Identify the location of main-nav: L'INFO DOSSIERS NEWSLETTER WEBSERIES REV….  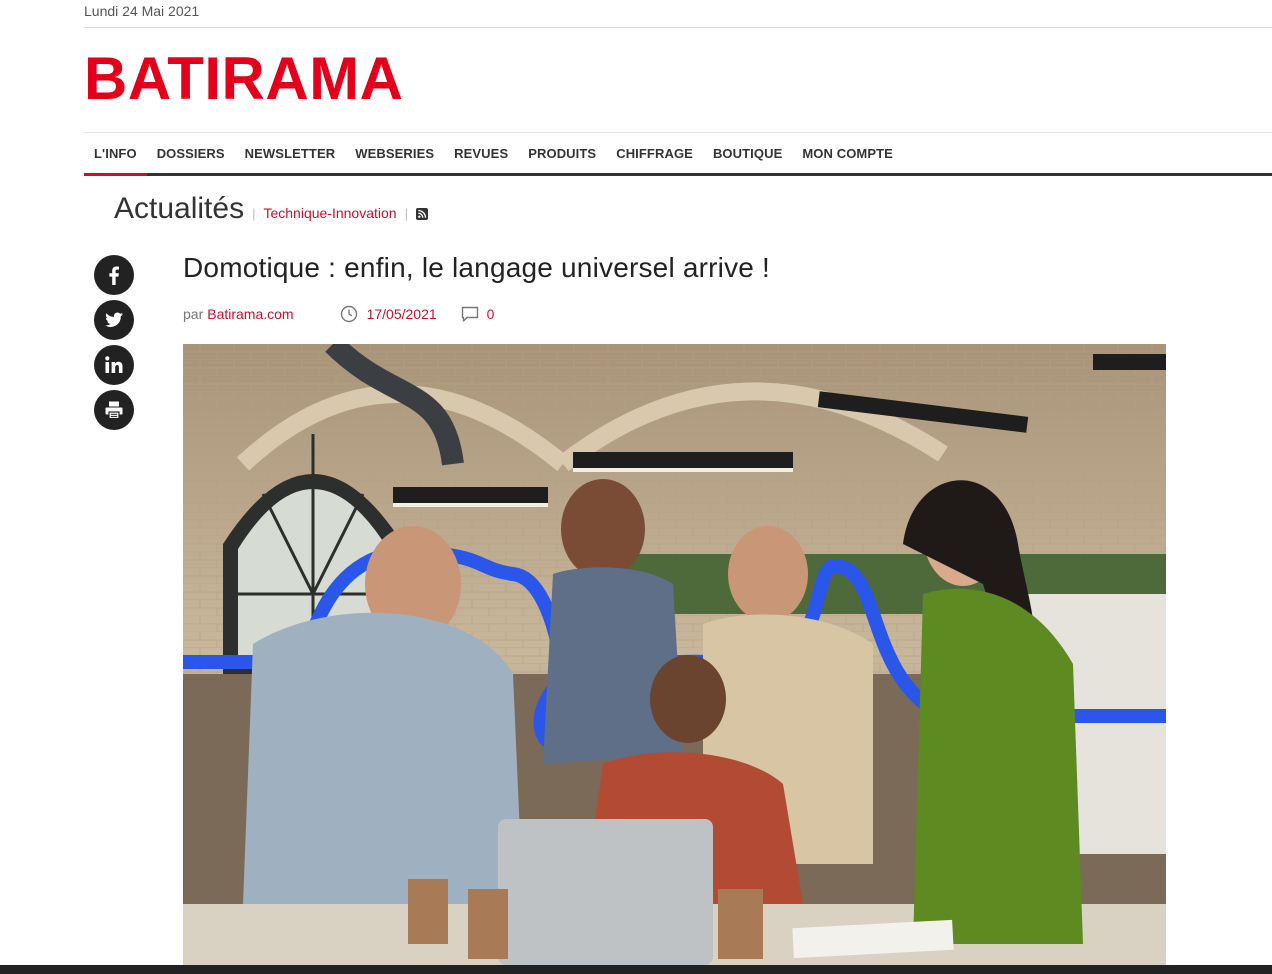
(678, 154).